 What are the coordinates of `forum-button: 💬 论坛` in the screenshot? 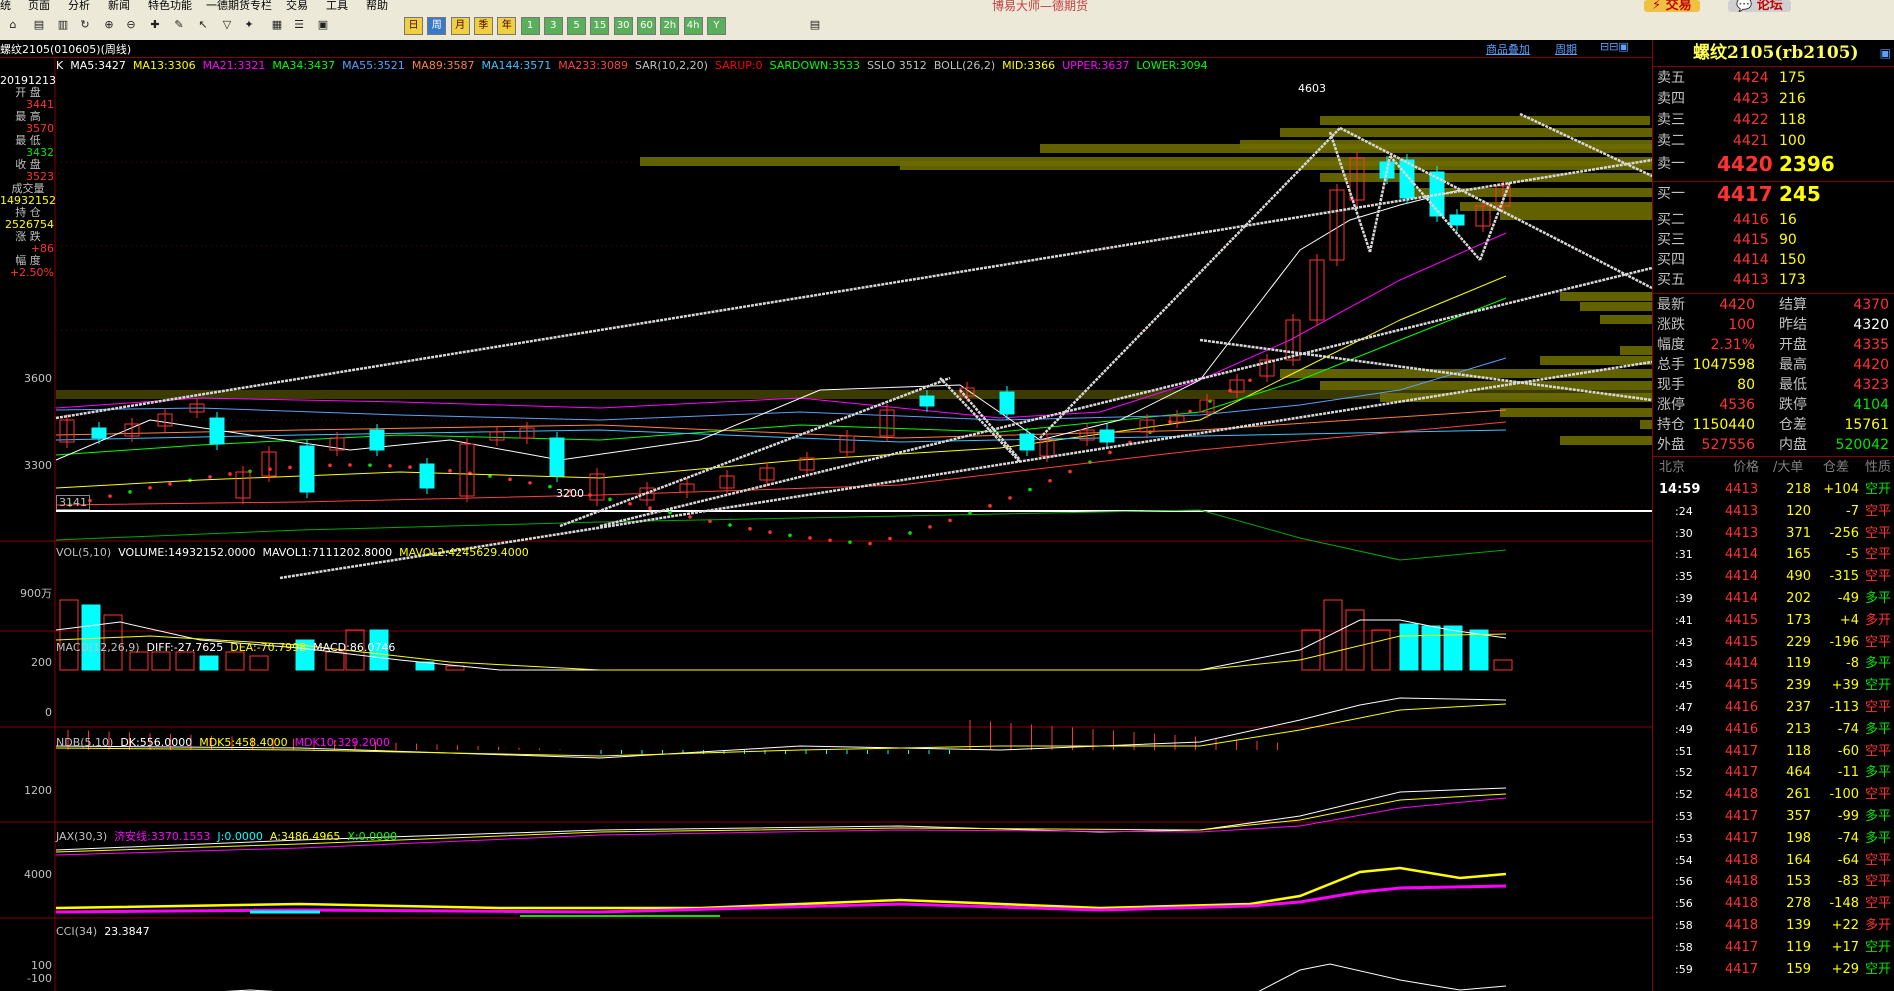 It's located at (1759, 6).